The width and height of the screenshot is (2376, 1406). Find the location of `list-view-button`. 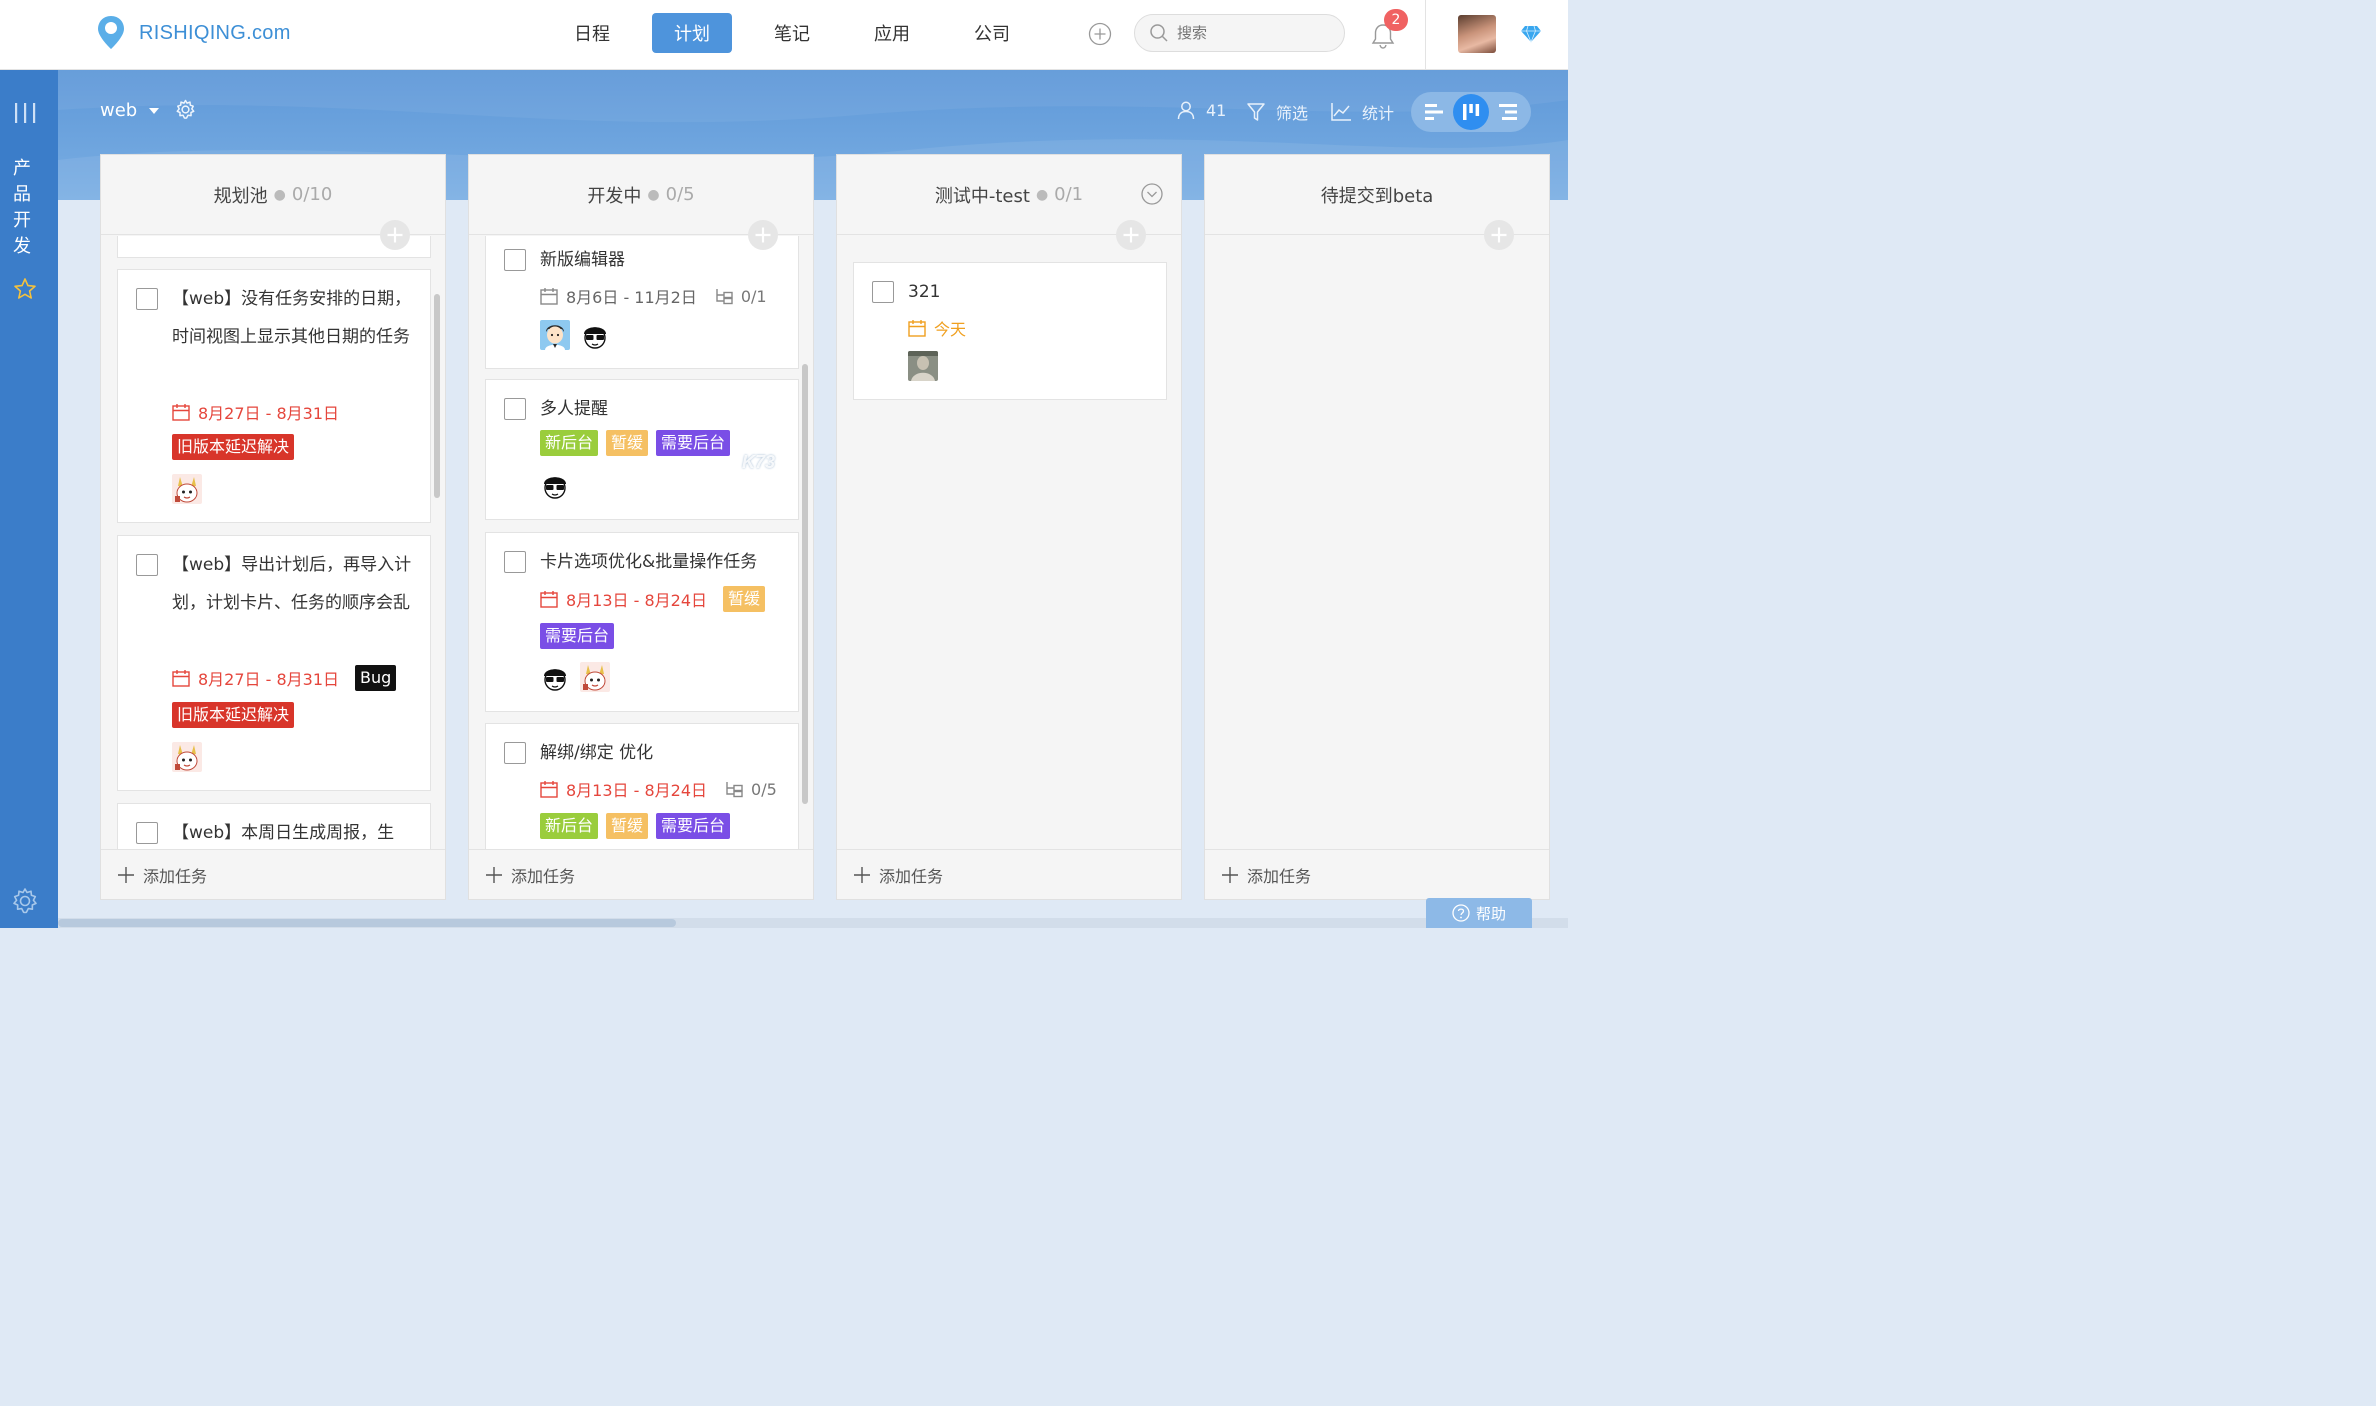

list-view-button is located at coordinates (1434, 112).